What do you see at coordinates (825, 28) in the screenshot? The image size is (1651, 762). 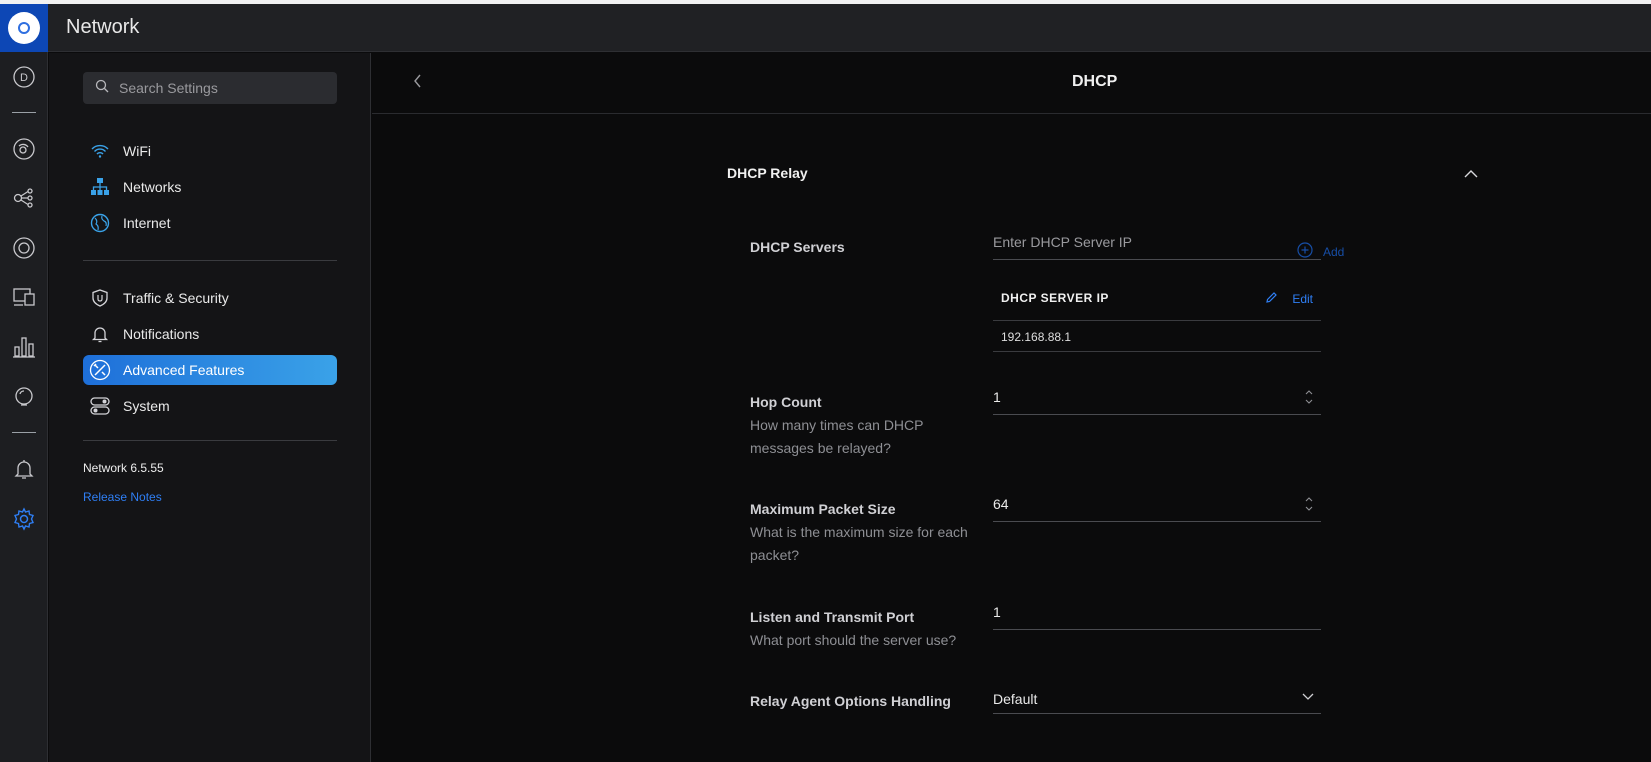 I see `top-bar: Network` at bounding box center [825, 28].